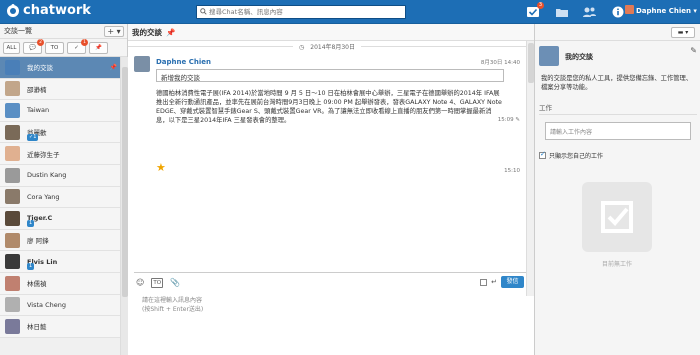  I want to click on room-item: Vista Cheng, so click(60, 305).